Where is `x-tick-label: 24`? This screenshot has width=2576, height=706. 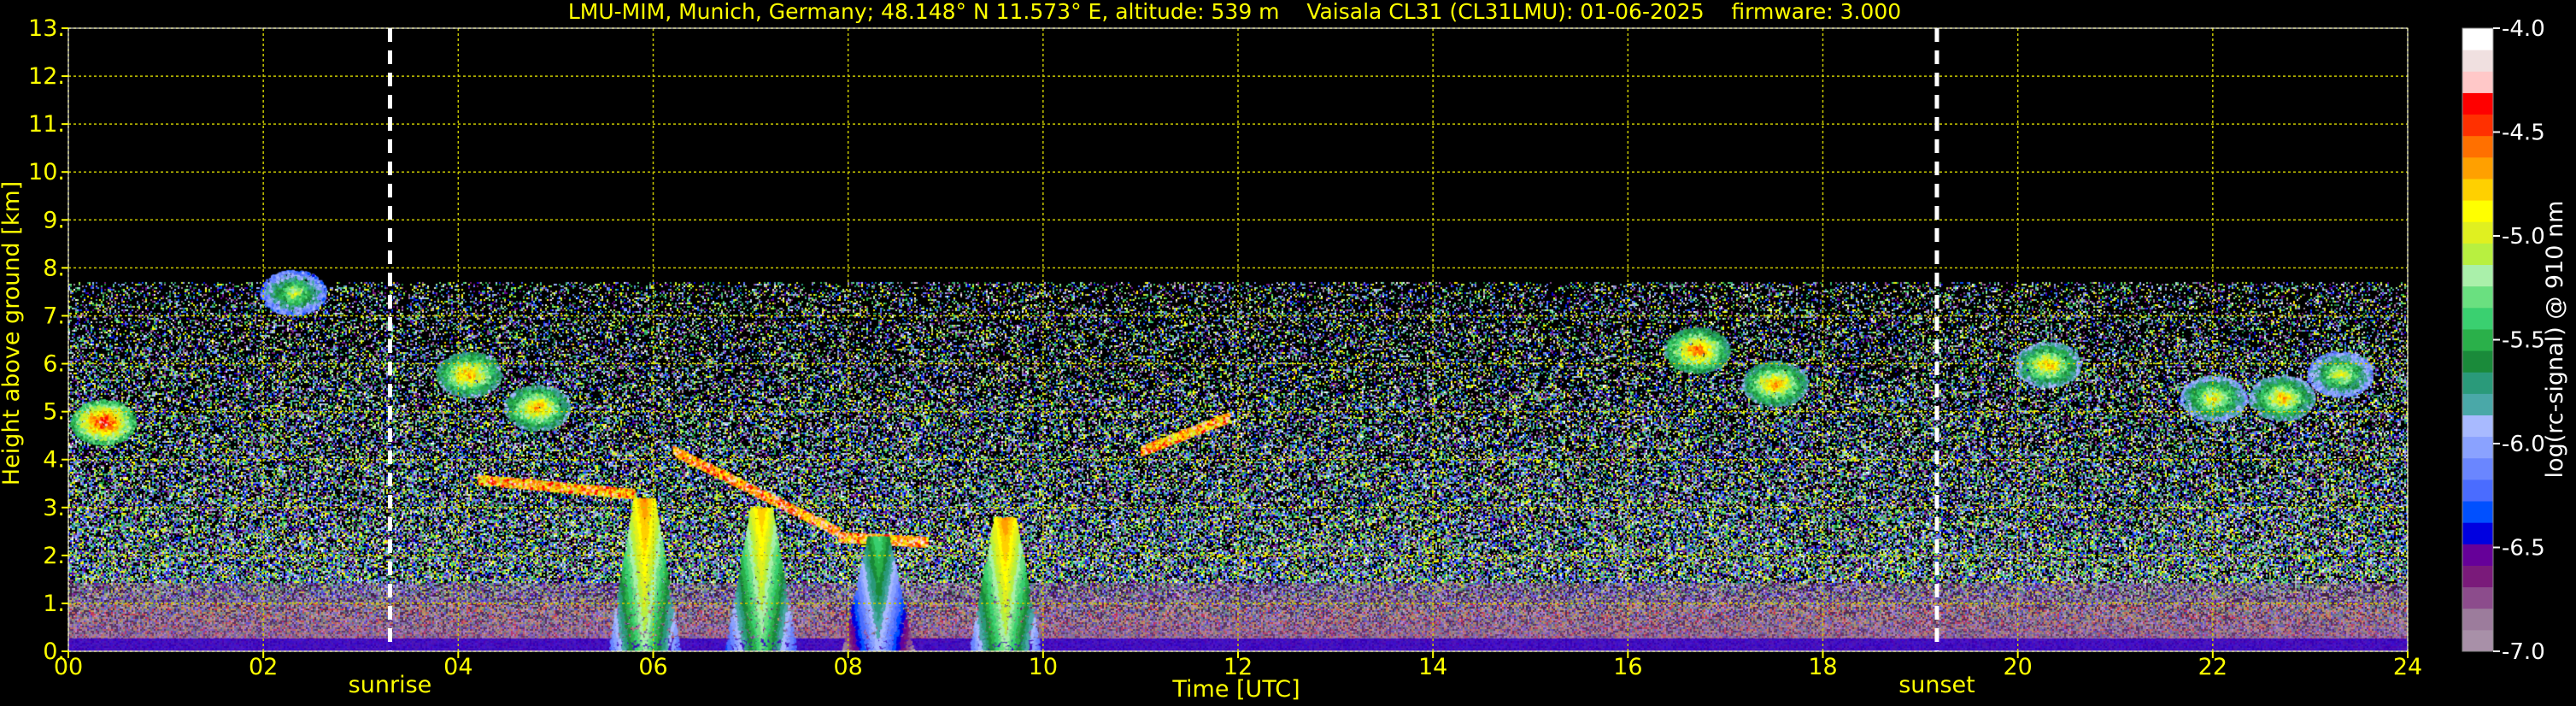
x-tick-label: 24 is located at coordinates (2407, 667).